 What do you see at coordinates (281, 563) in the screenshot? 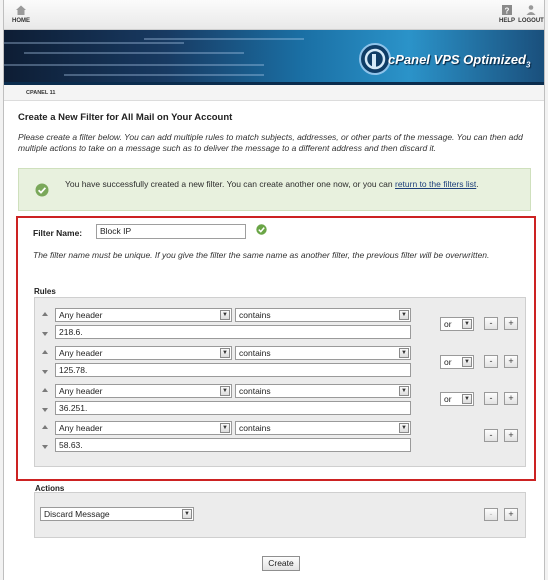
I see `create-button: Create` at bounding box center [281, 563].